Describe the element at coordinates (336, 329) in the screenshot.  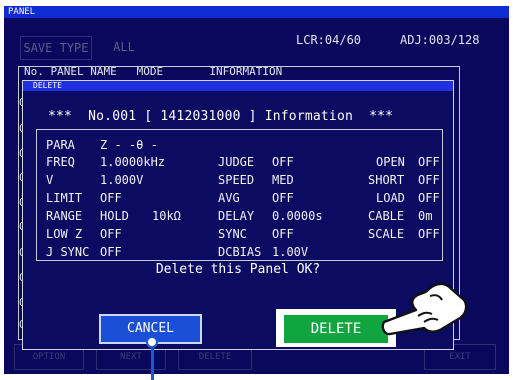
I see `delete-button: DELETE` at that location.